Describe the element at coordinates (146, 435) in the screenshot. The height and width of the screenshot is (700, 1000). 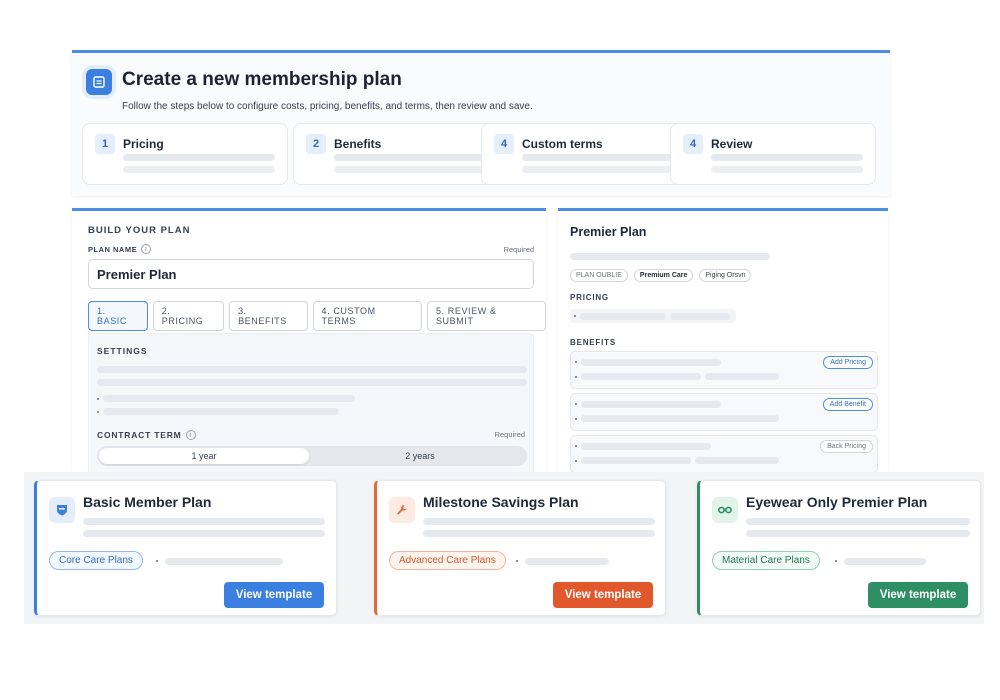
I see `contract-term-label: CONTRACT TERM i` at that location.